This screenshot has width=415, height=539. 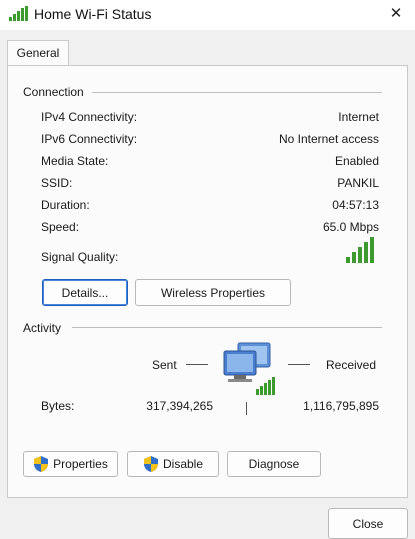 I want to click on window-close-button: ✕, so click(x=396, y=14).